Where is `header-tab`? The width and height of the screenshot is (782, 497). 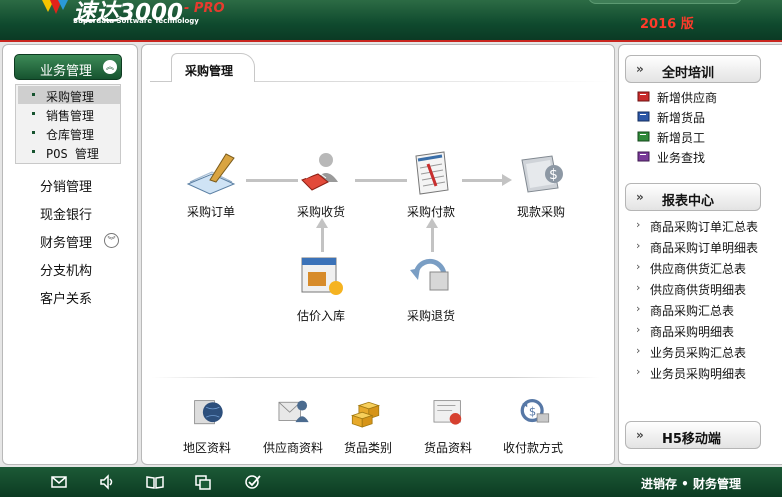
header-tab is located at coordinates (665, 2).